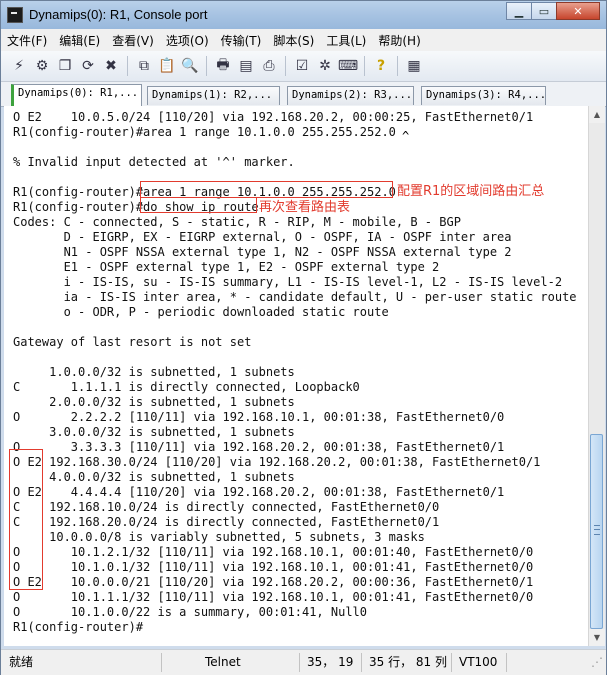  I want to click on highlight-ospf-codes, so click(26, 519).